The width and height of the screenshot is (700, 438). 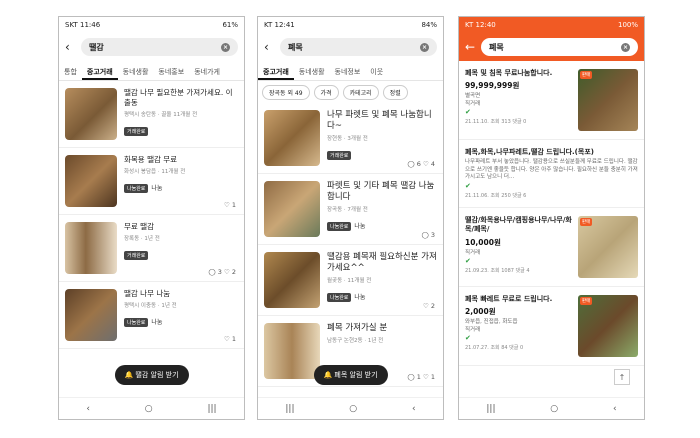 I want to click on tab-neighborhood-promo: 동네홍보, so click(x=171, y=70).